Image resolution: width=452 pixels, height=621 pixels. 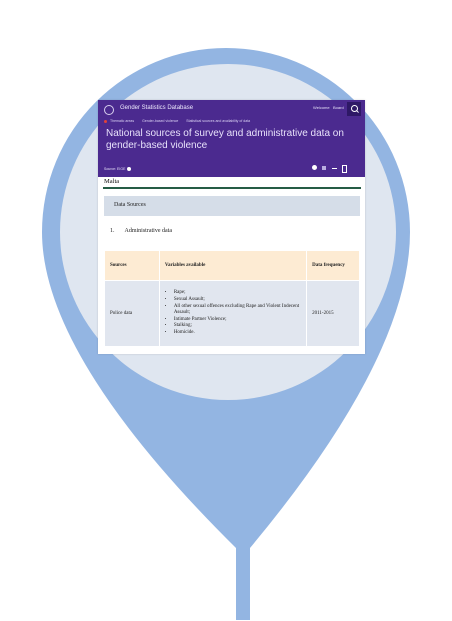 I want to click on column-header: Sources, so click(x=132, y=265).